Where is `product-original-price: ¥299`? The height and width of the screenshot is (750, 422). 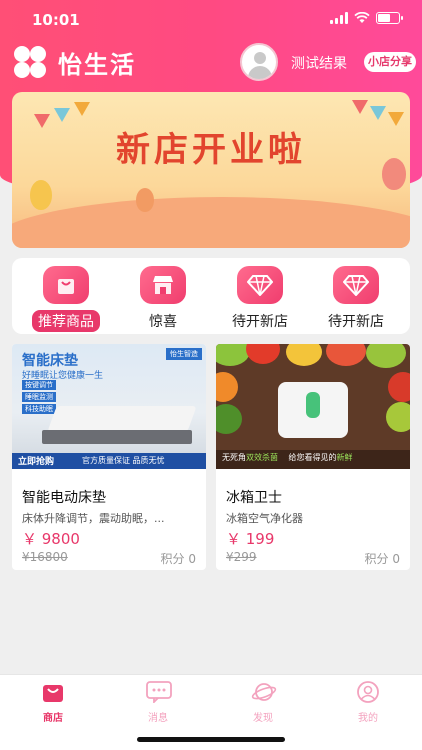
product-original-price: ¥299 is located at coordinates (241, 557).